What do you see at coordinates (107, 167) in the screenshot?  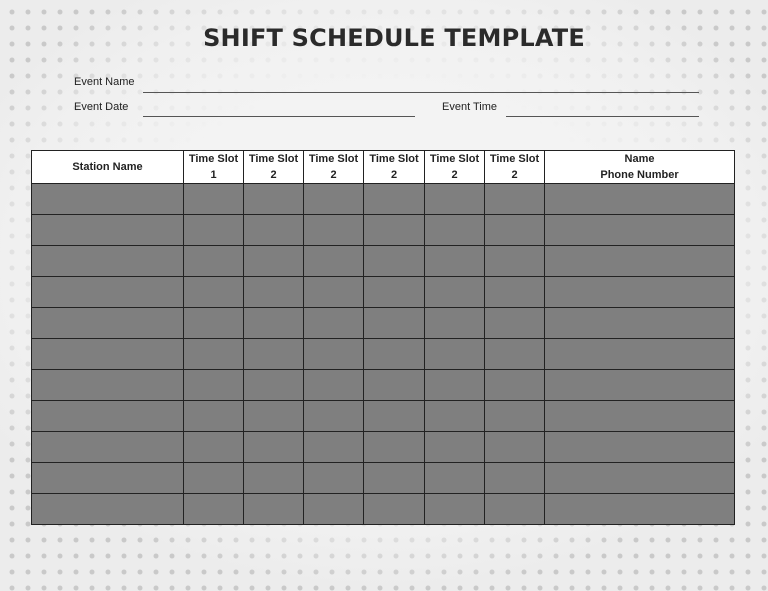 I see `column-header-line1: Station Name` at bounding box center [107, 167].